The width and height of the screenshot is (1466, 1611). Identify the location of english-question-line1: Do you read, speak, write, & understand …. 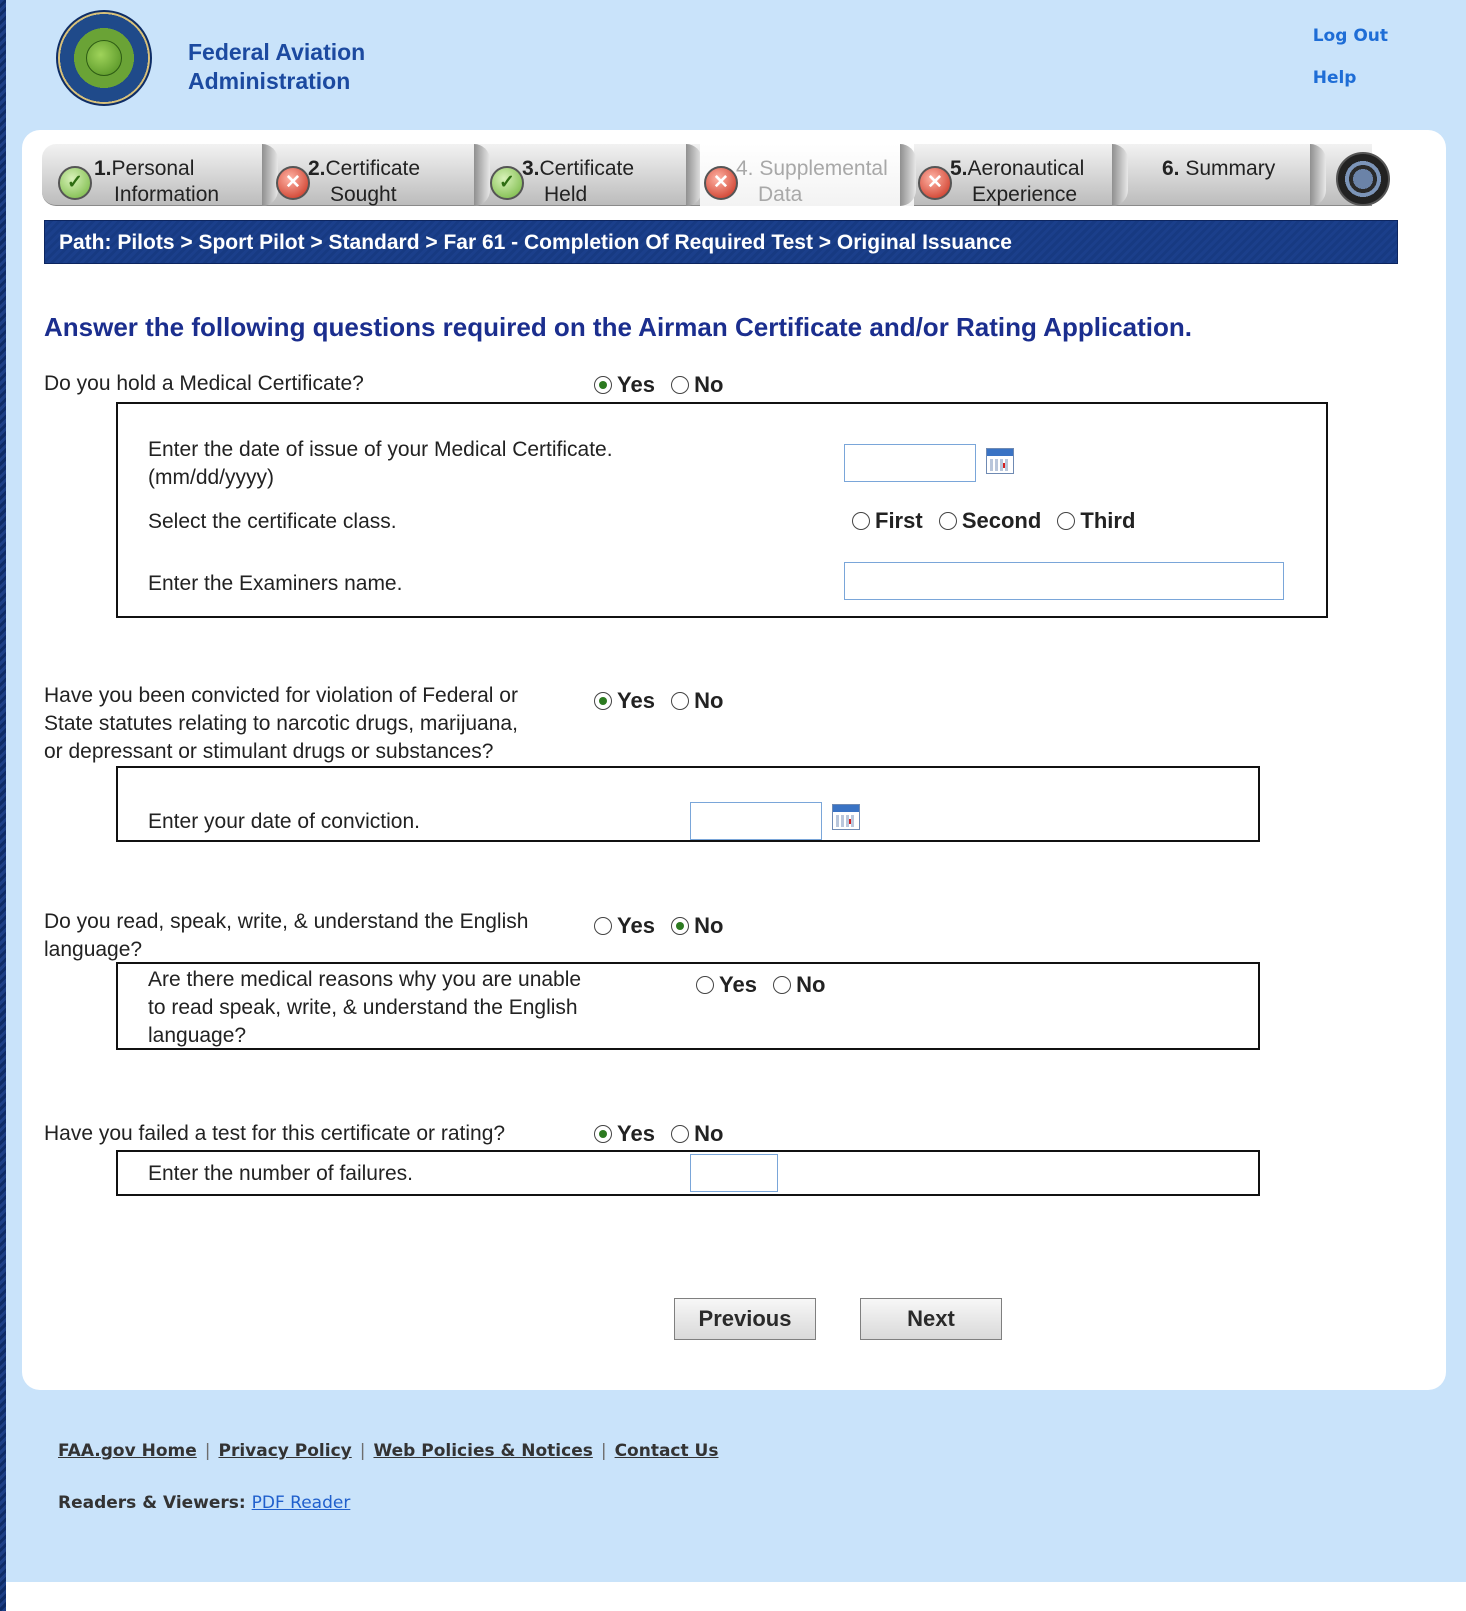
(286, 921).